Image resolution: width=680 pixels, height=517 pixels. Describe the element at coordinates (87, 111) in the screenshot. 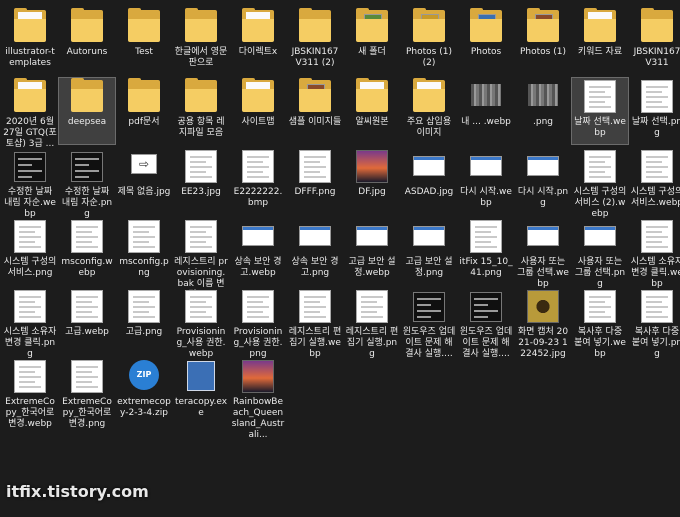

I see `file-item: deepsea` at that location.